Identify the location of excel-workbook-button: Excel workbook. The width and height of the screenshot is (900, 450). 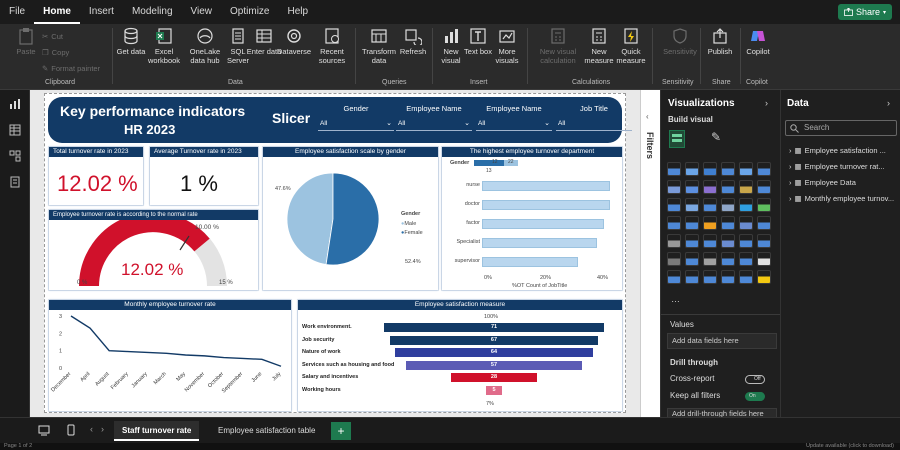
(164, 46).